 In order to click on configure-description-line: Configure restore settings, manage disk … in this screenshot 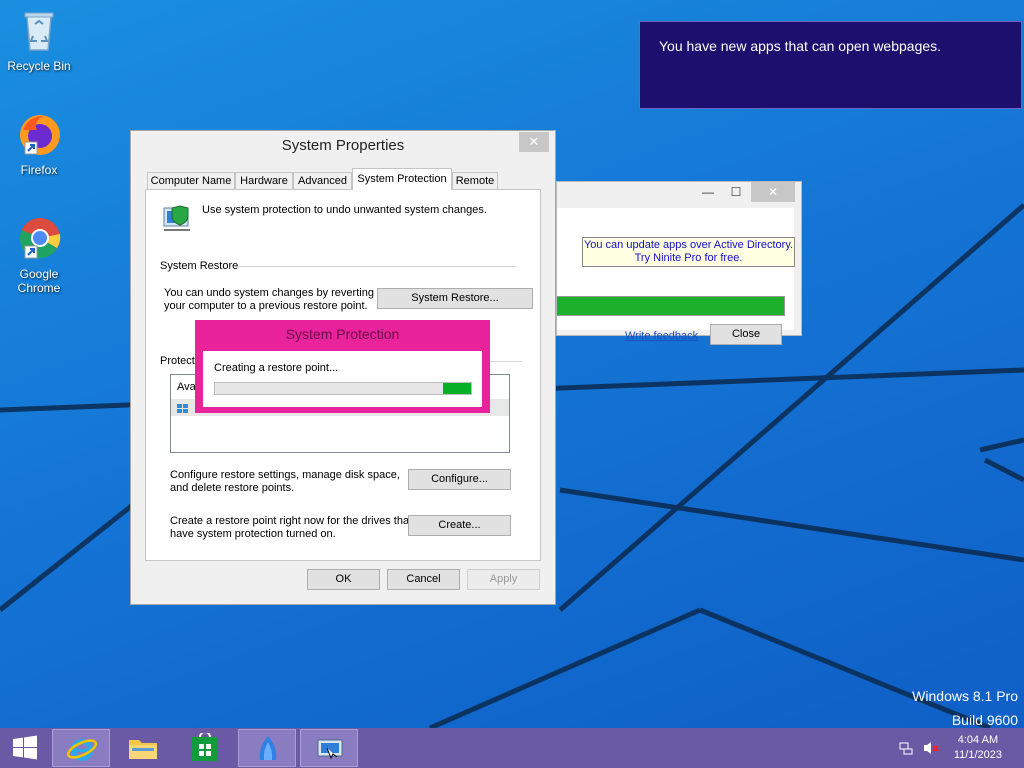, I will do `click(285, 475)`.